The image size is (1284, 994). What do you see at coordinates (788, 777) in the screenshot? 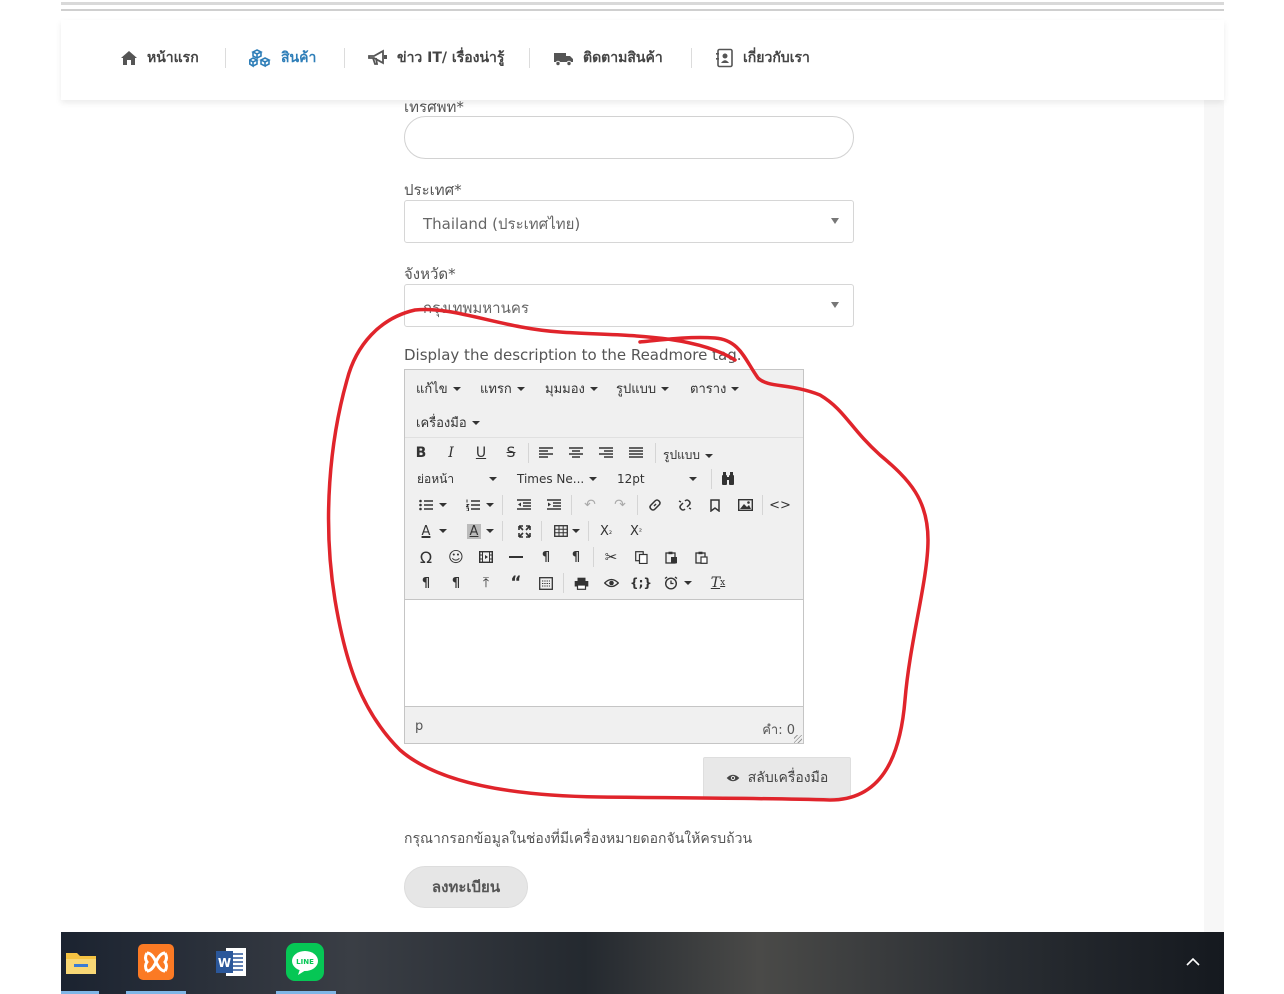
I see `toggle-toolbar-label: สลับเครื่องมือ` at bounding box center [788, 777].